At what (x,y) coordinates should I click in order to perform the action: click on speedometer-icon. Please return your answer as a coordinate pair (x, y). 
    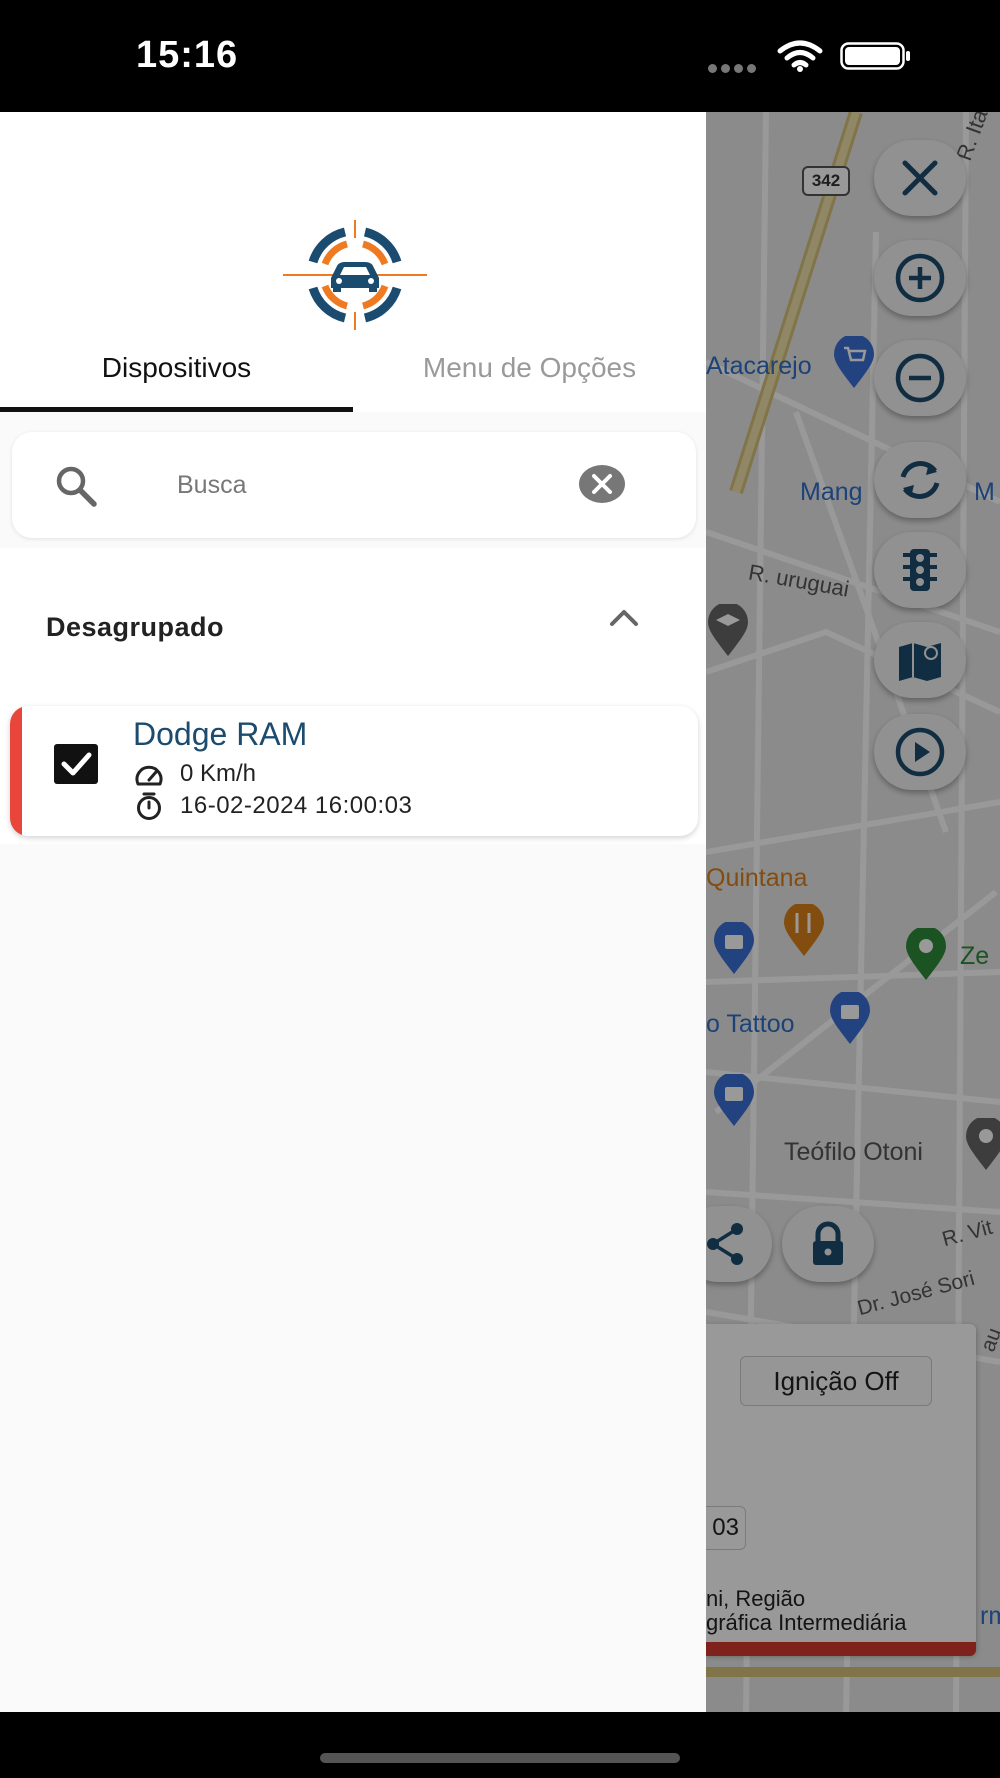
    Looking at the image, I should click on (149, 775).